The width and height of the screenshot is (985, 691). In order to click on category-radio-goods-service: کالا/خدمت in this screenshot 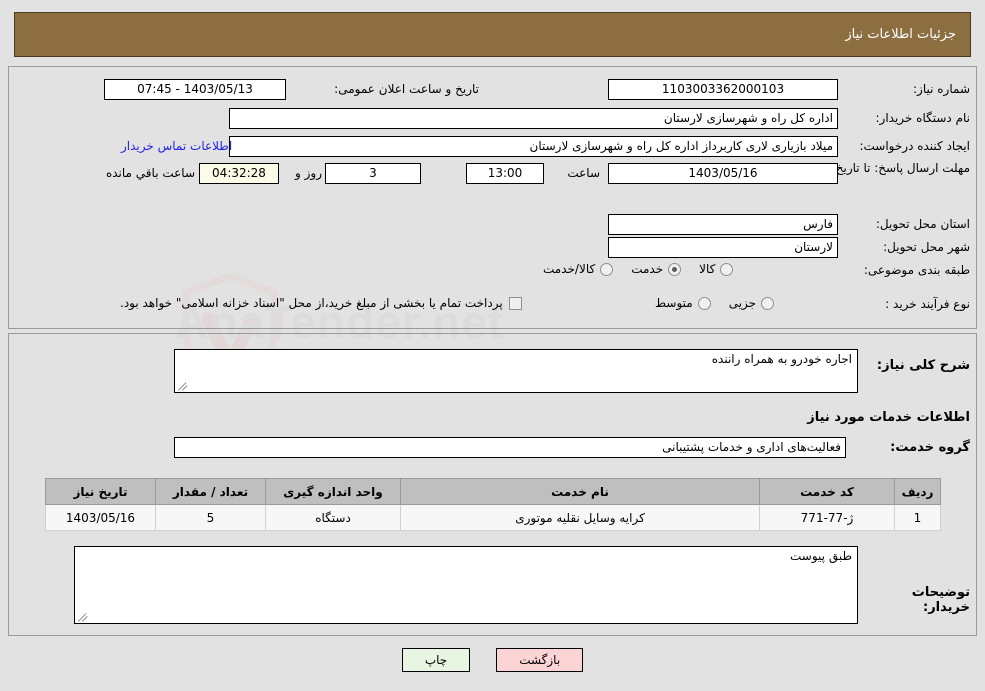, I will do `click(578, 269)`.